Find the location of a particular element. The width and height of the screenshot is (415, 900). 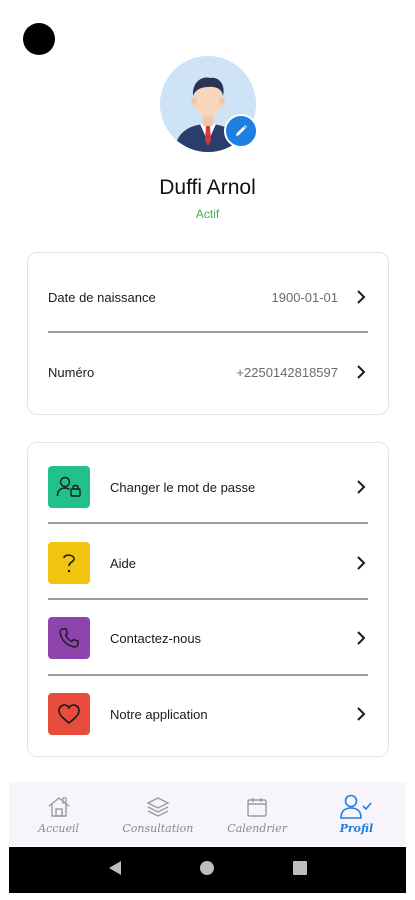

menu-item-change-password: Changer le mot de passe is located at coordinates (208, 487).